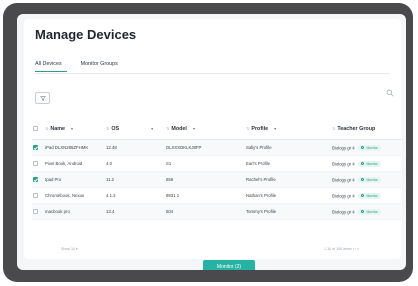 Image resolution: width=418 pixels, height=286 pixels. I want to click on device-model: S1, so click(205, 163).